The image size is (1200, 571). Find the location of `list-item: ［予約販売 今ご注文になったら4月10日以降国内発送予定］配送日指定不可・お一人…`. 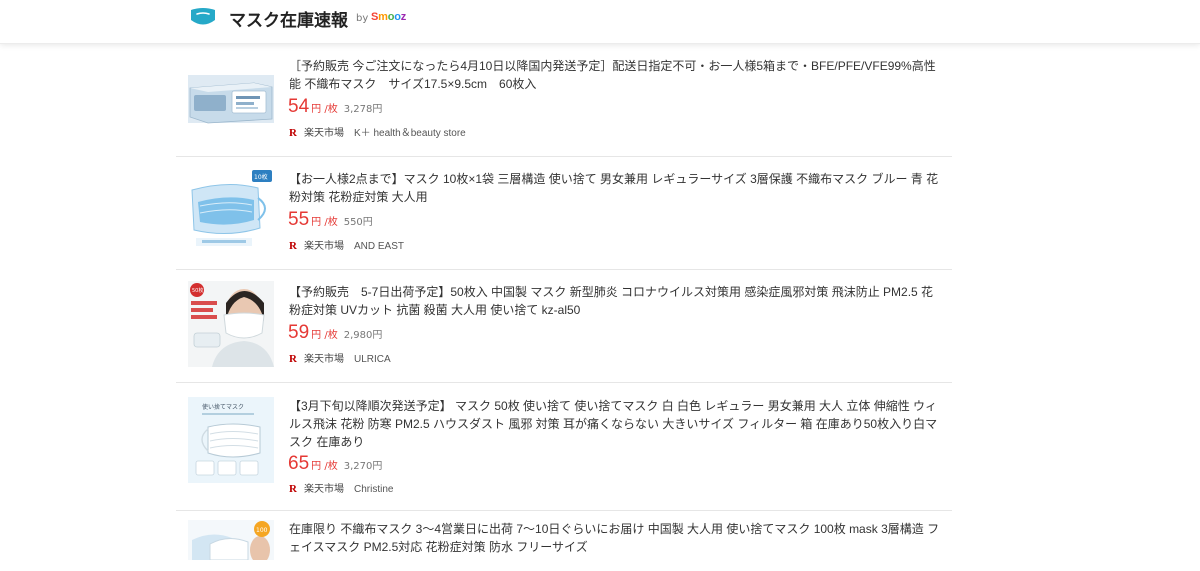

list-item: ［予約販売 今ご注文になったら4月10日以降国内発送予定］配送日指定不可・お一人… is located at coordinates (564, 100).